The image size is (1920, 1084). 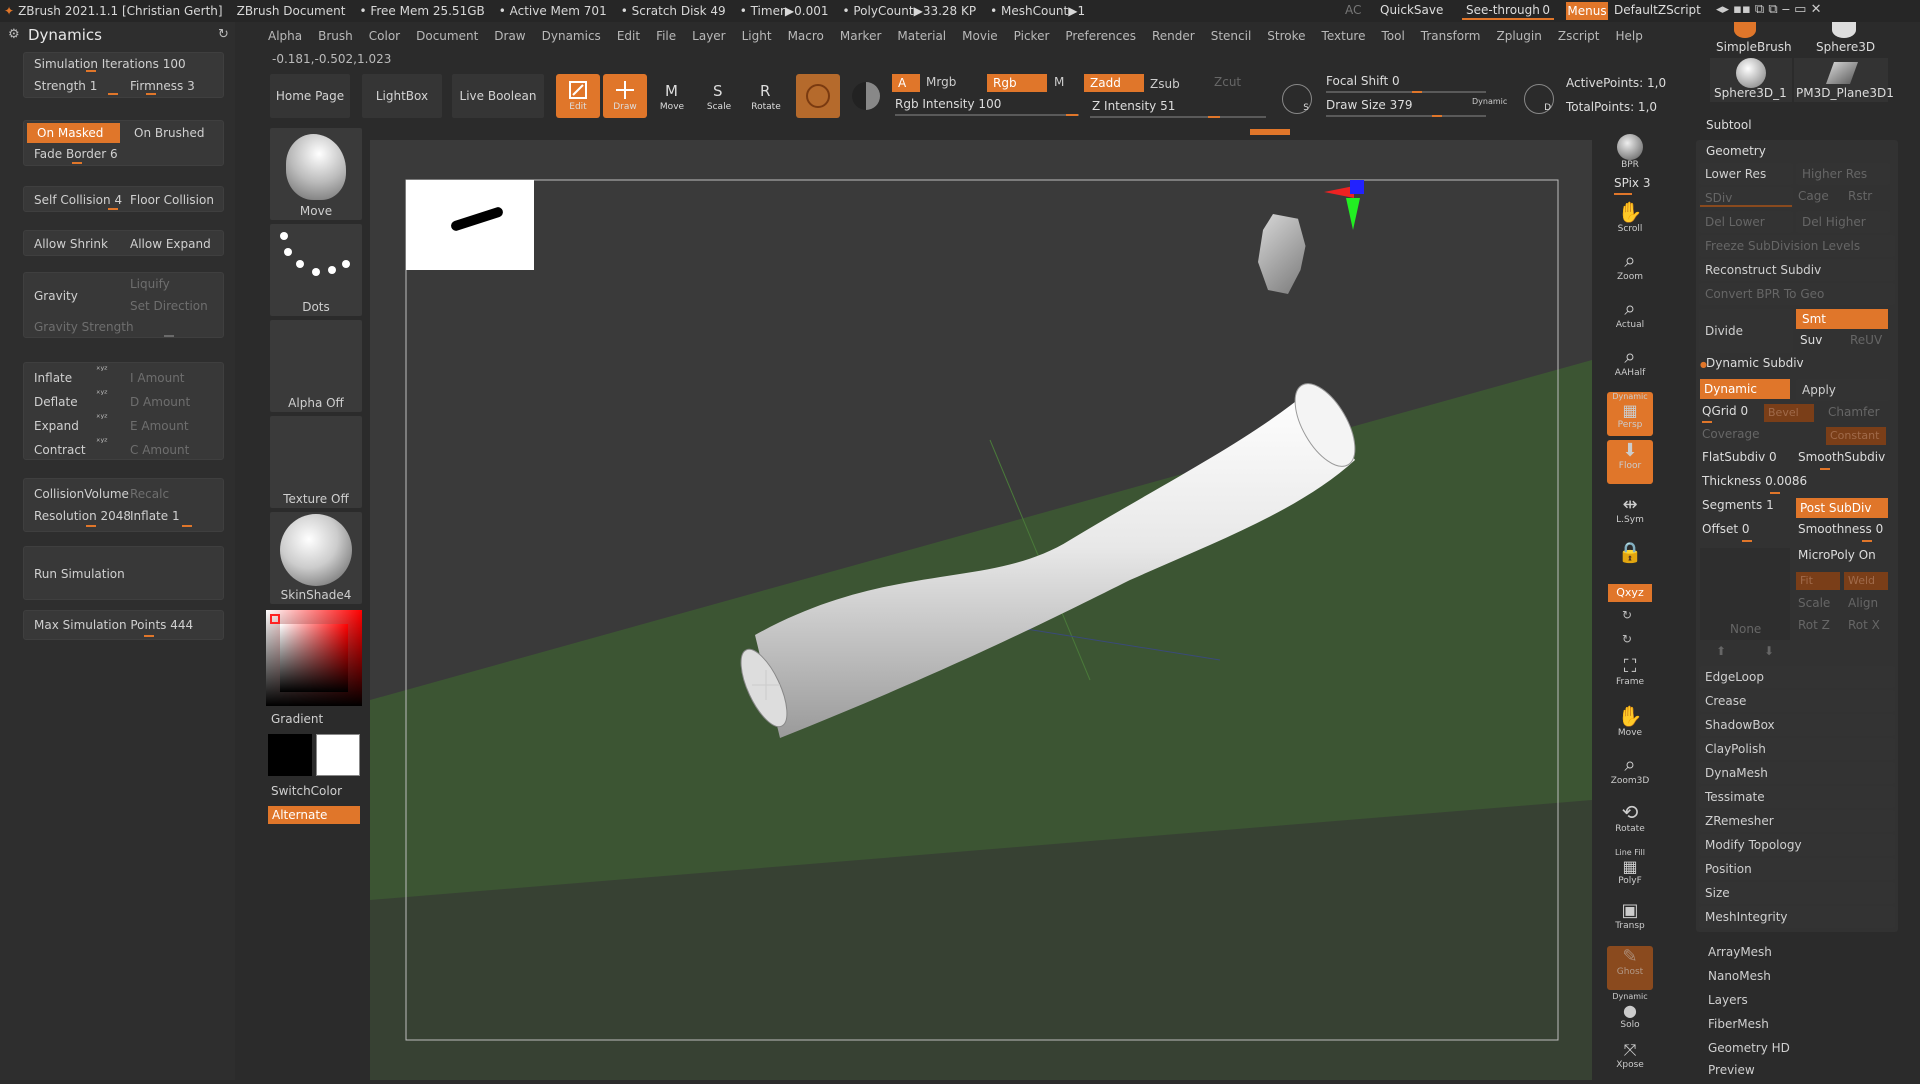 What do you see at coordinates (1864, 625) in the screenshot?
I see `rot-x-toggle: Rot X` at bounding box center [1864, 625].